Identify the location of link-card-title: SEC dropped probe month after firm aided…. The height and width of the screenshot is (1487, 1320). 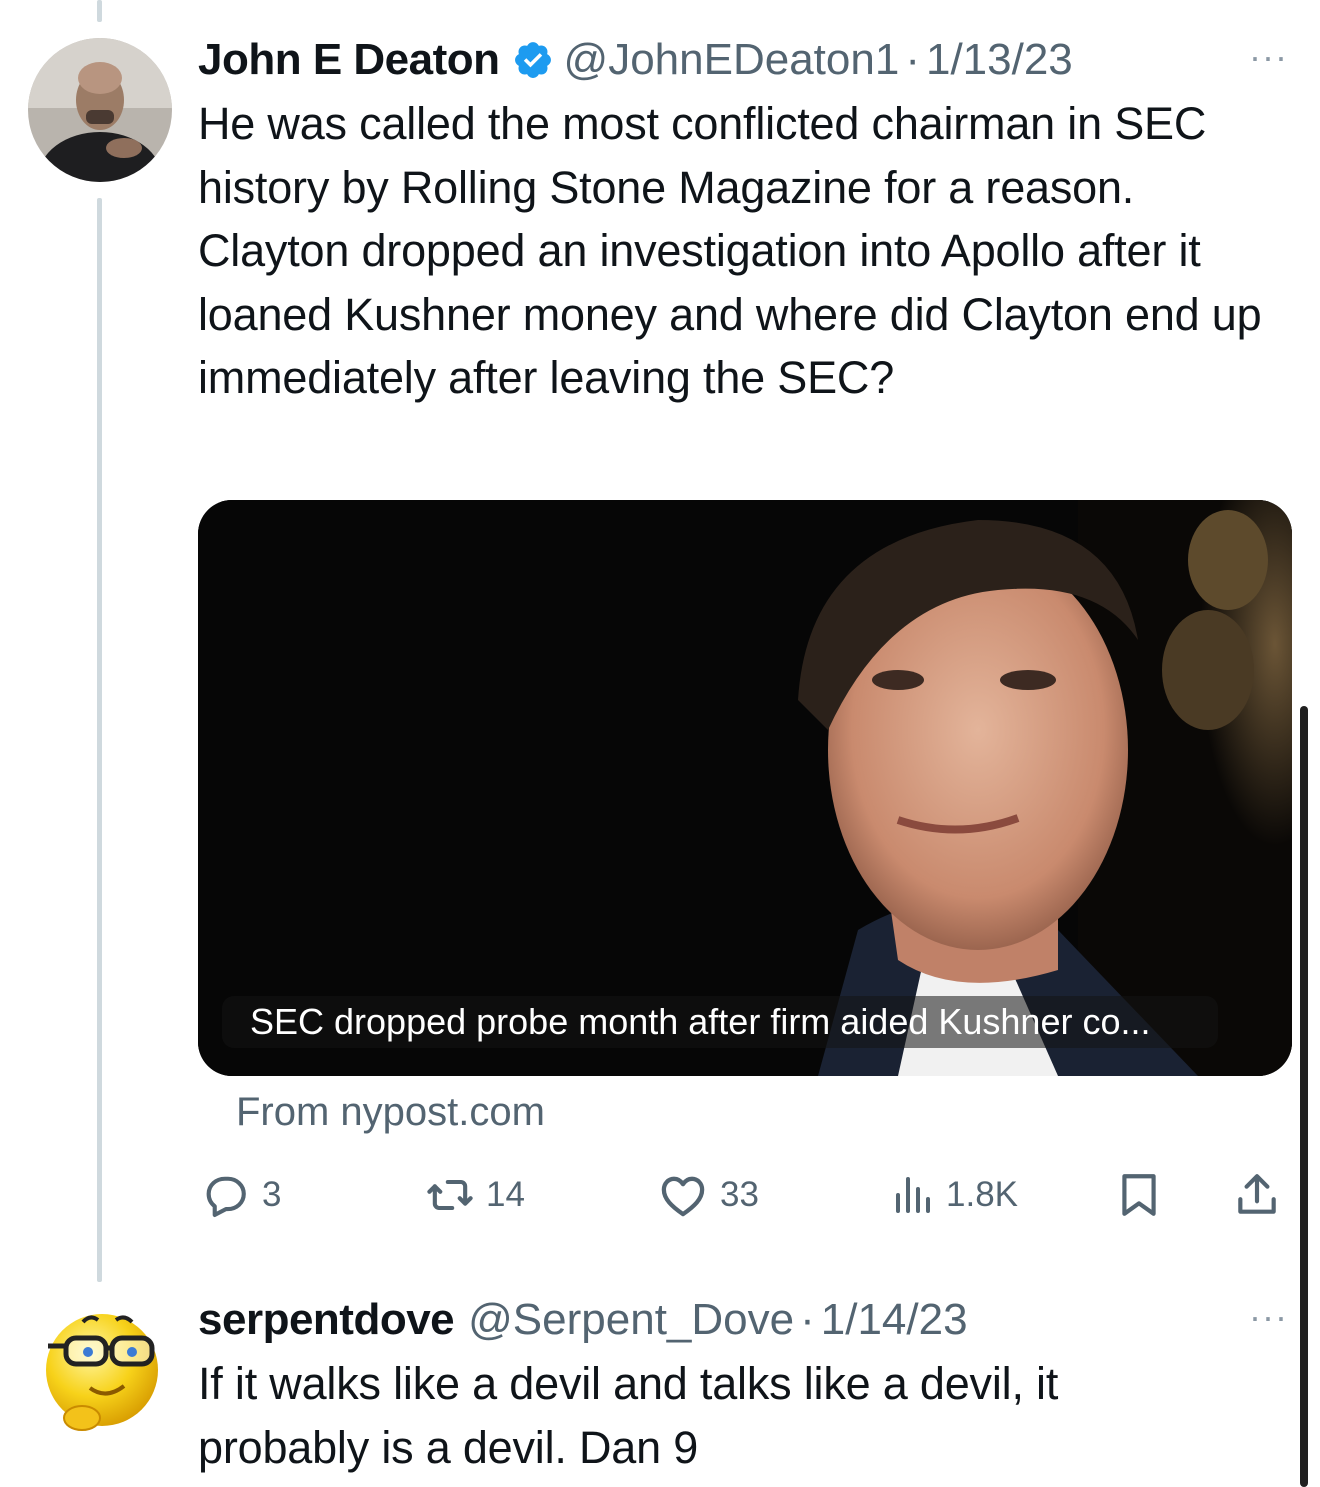
(720, 1022).